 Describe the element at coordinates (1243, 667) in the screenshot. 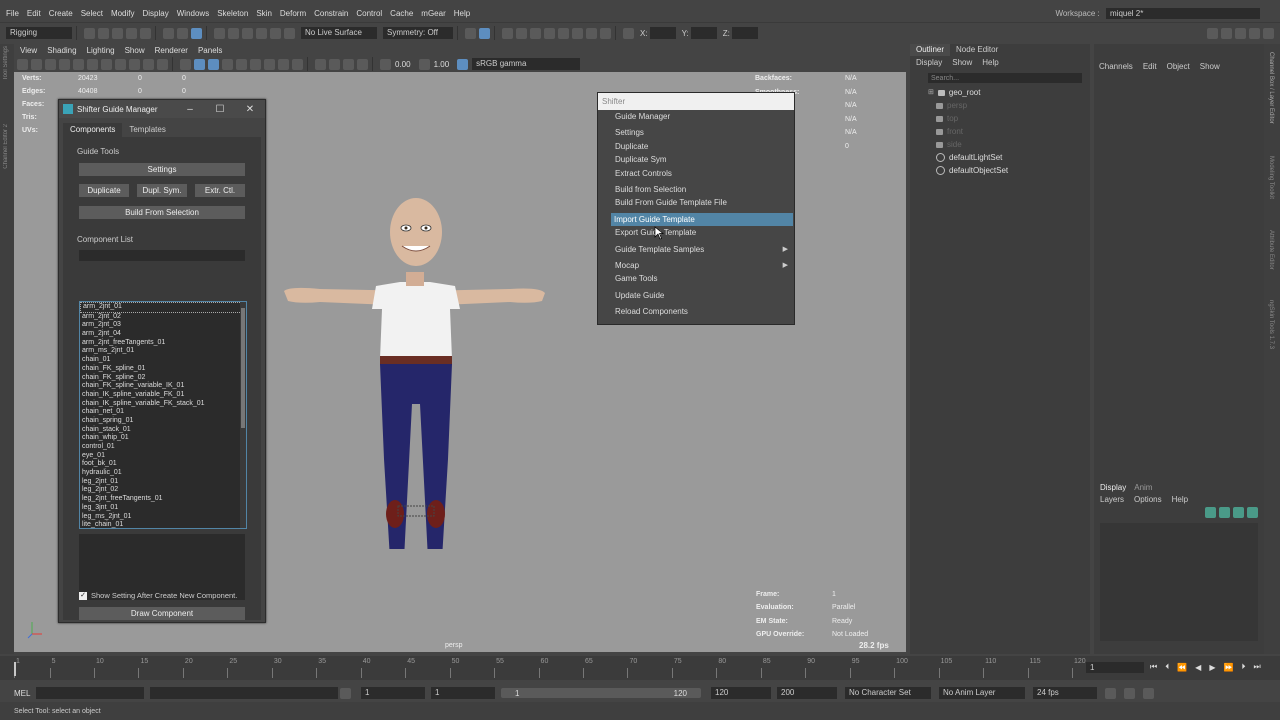

I see `step-forward-frame-icon: ⏵` at that location.